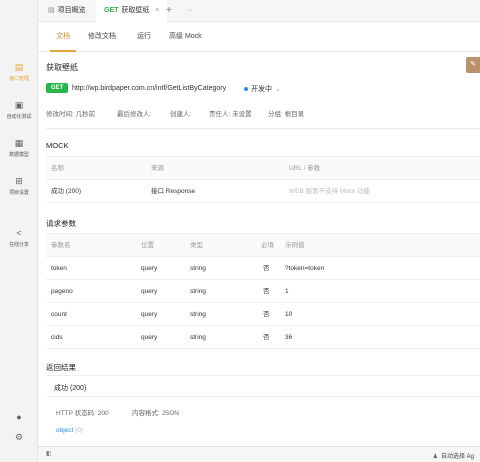  I want to click on notification-button: ●, so click(19, 418).